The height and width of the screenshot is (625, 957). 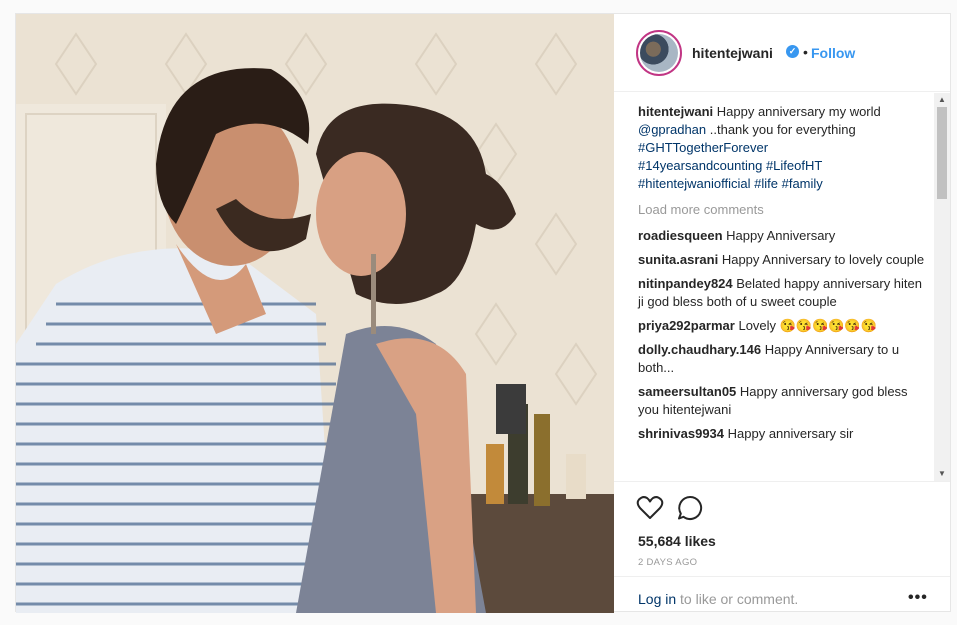 I want to click on login-link: Log in, so click(x=657, y=599).